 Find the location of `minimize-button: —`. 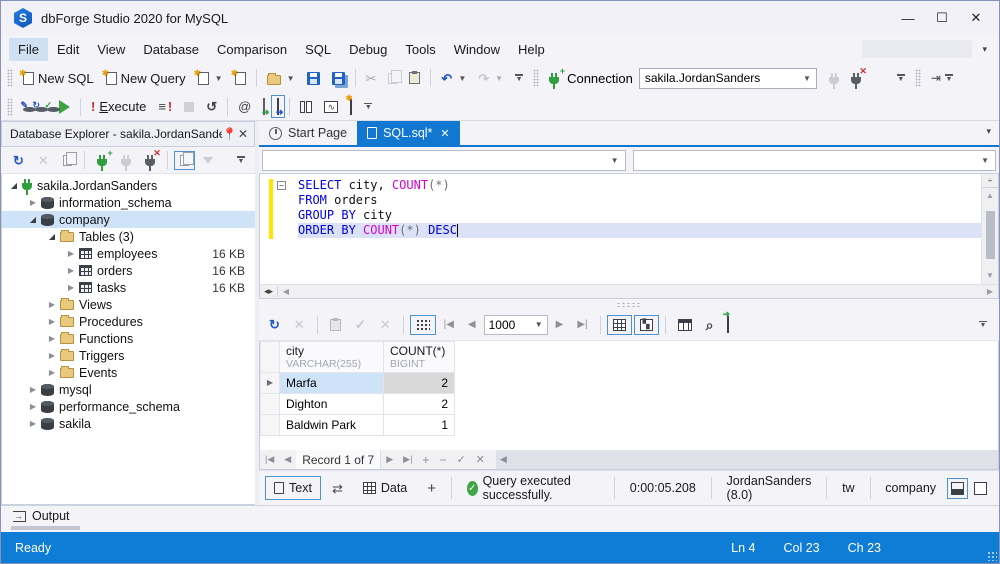

minimize-button: — is located at coordinates (908, 18).